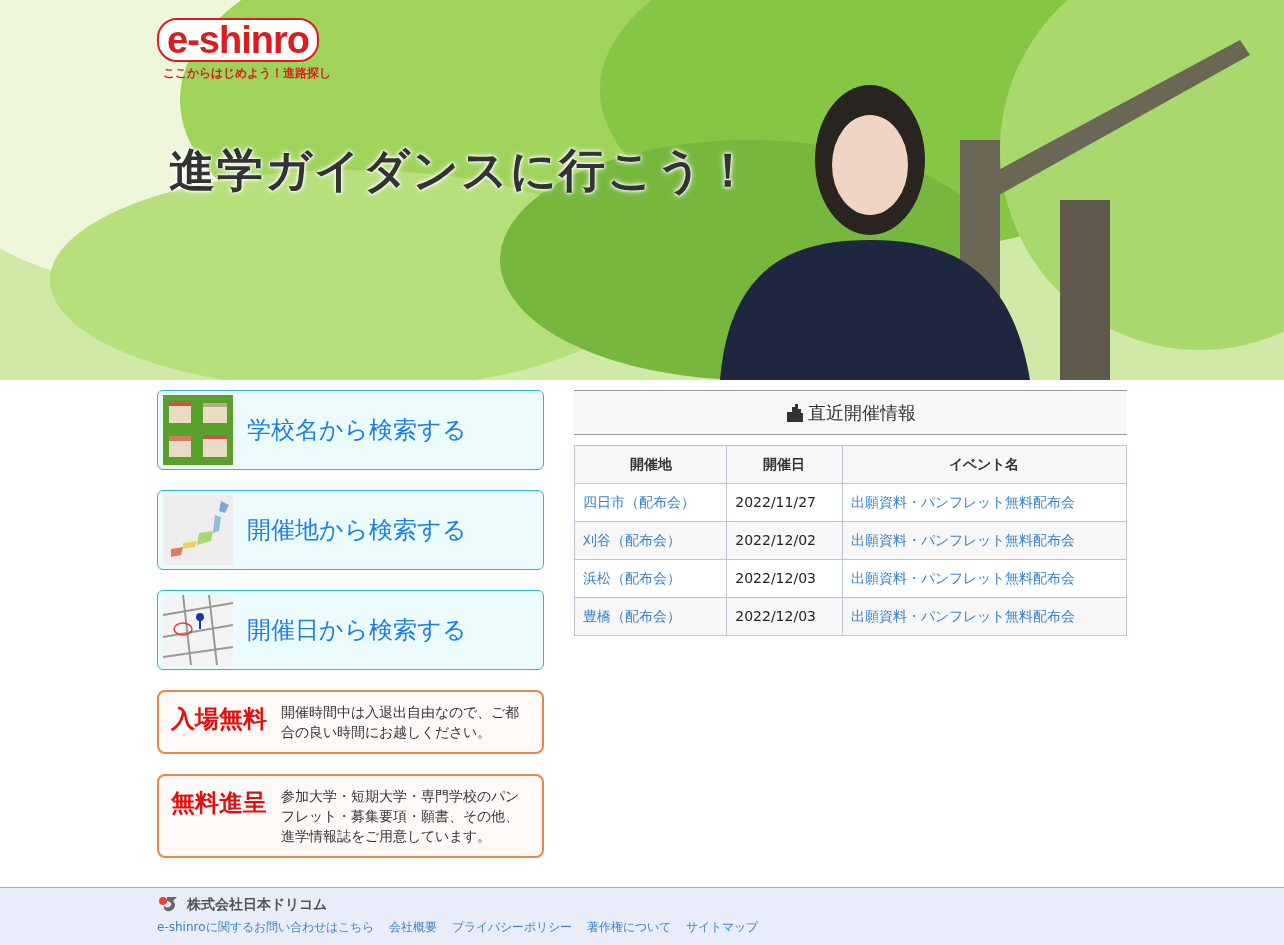 The image size is (1284, 945). Describe the element at coordinates (784, 540) in the screenshot. I see `date-cell: 2022/12/02` at that location.